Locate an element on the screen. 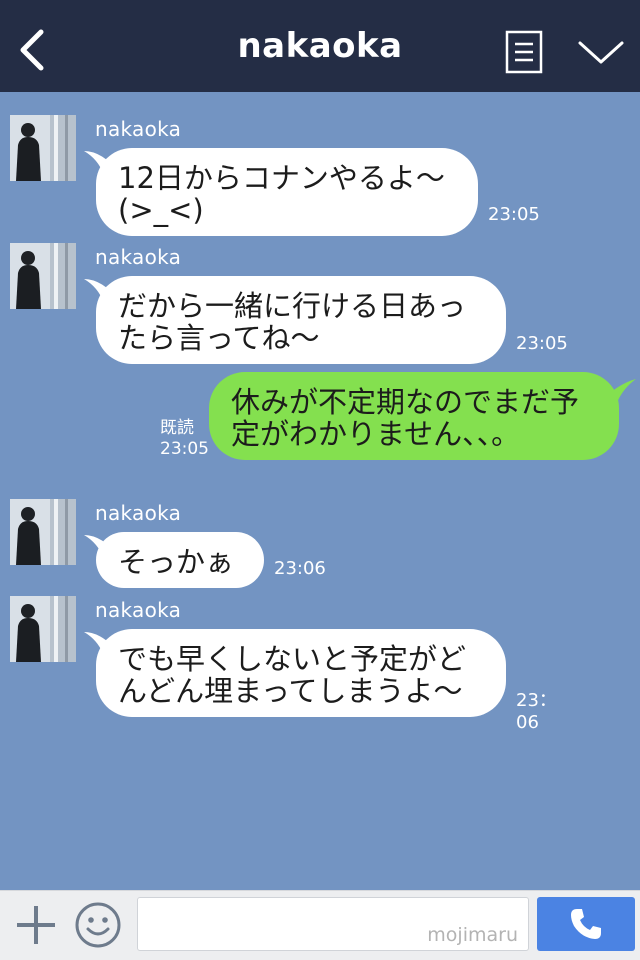  header-bar: nakaoka is located at coordinates (320, 46).